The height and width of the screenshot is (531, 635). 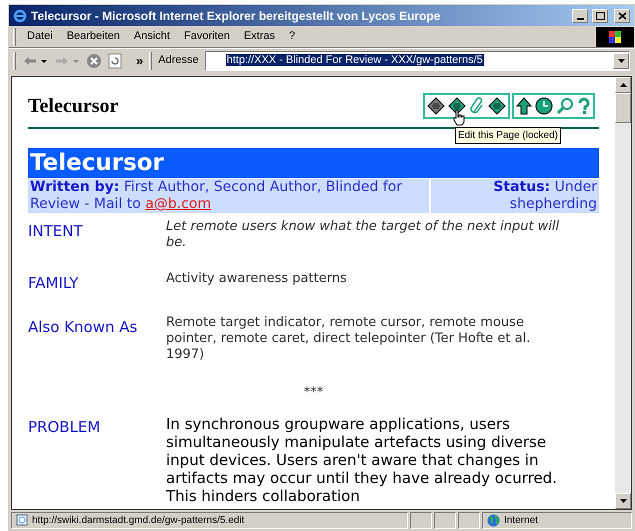 I want to click on section-label: PROBLEM, so click(x=64, y=427).